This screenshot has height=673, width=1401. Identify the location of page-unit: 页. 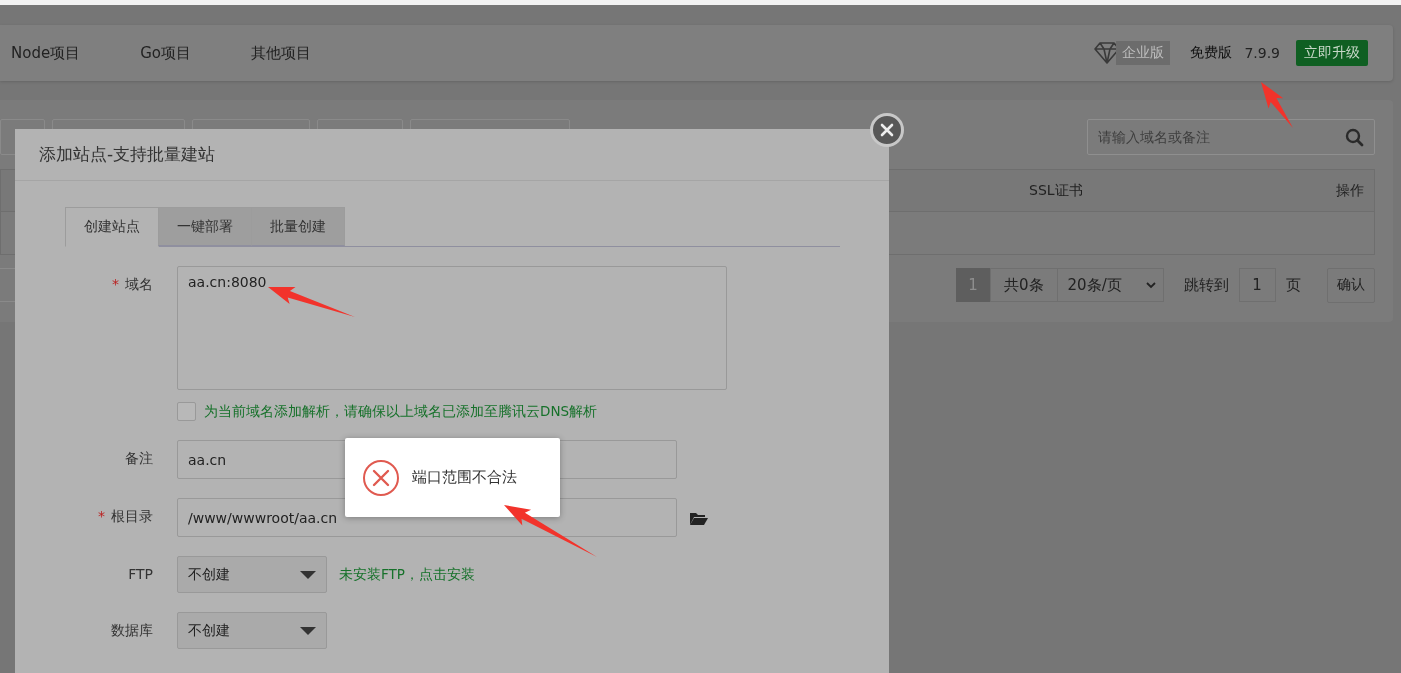
(1293, 285).